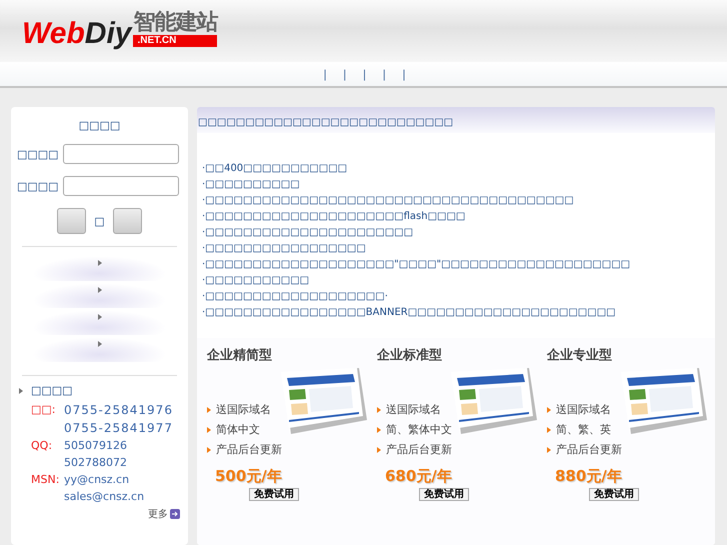 Image resolution: width=727 pixels, height=545 pixels. I want to click on plan-price: 880元/年, so click(589, 476).